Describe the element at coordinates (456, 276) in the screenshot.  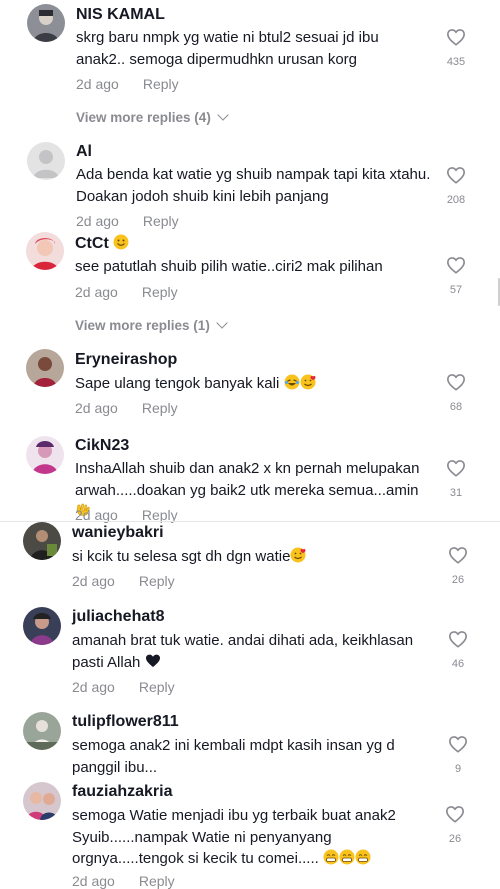
I see `like-button: 57` at that location.